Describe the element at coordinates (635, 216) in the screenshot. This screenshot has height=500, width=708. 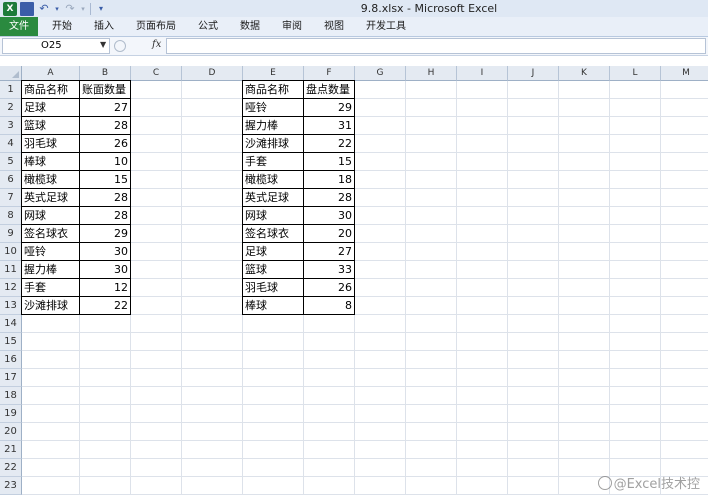
I see `cell-l8` at that location.